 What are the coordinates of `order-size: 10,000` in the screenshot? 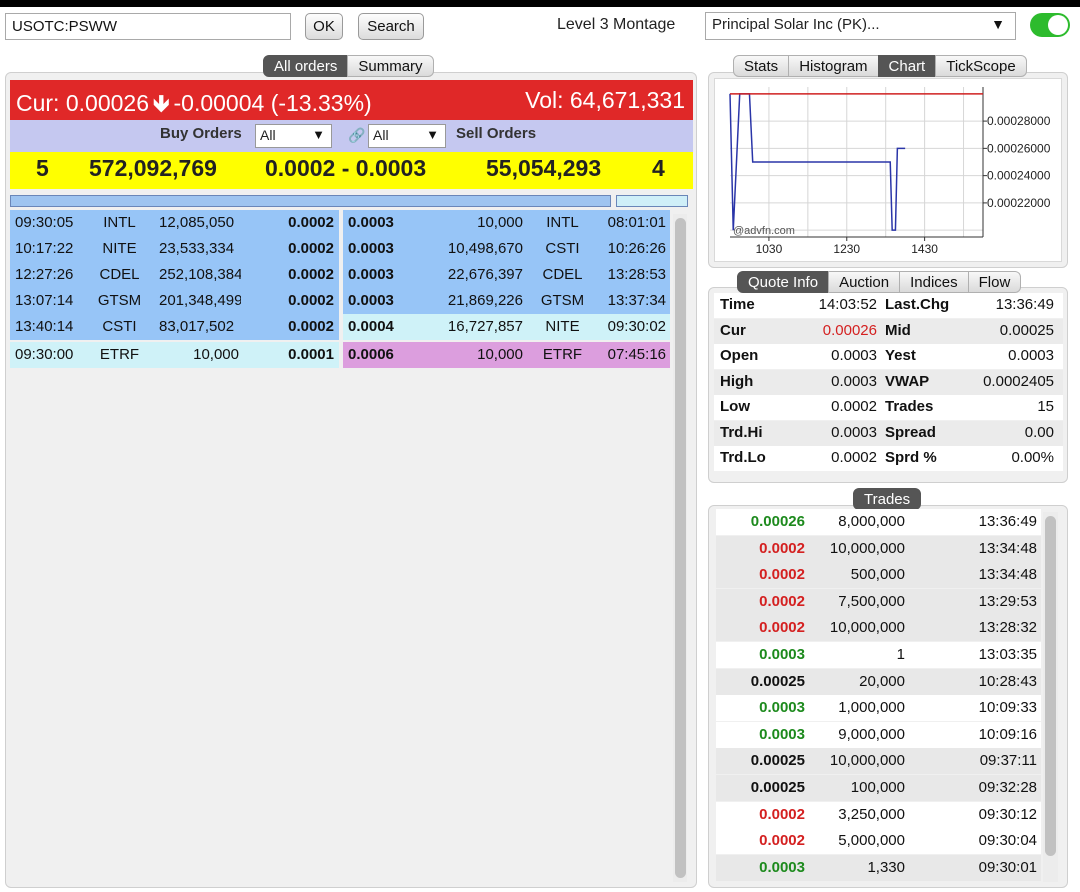 It's located at (216, 354).